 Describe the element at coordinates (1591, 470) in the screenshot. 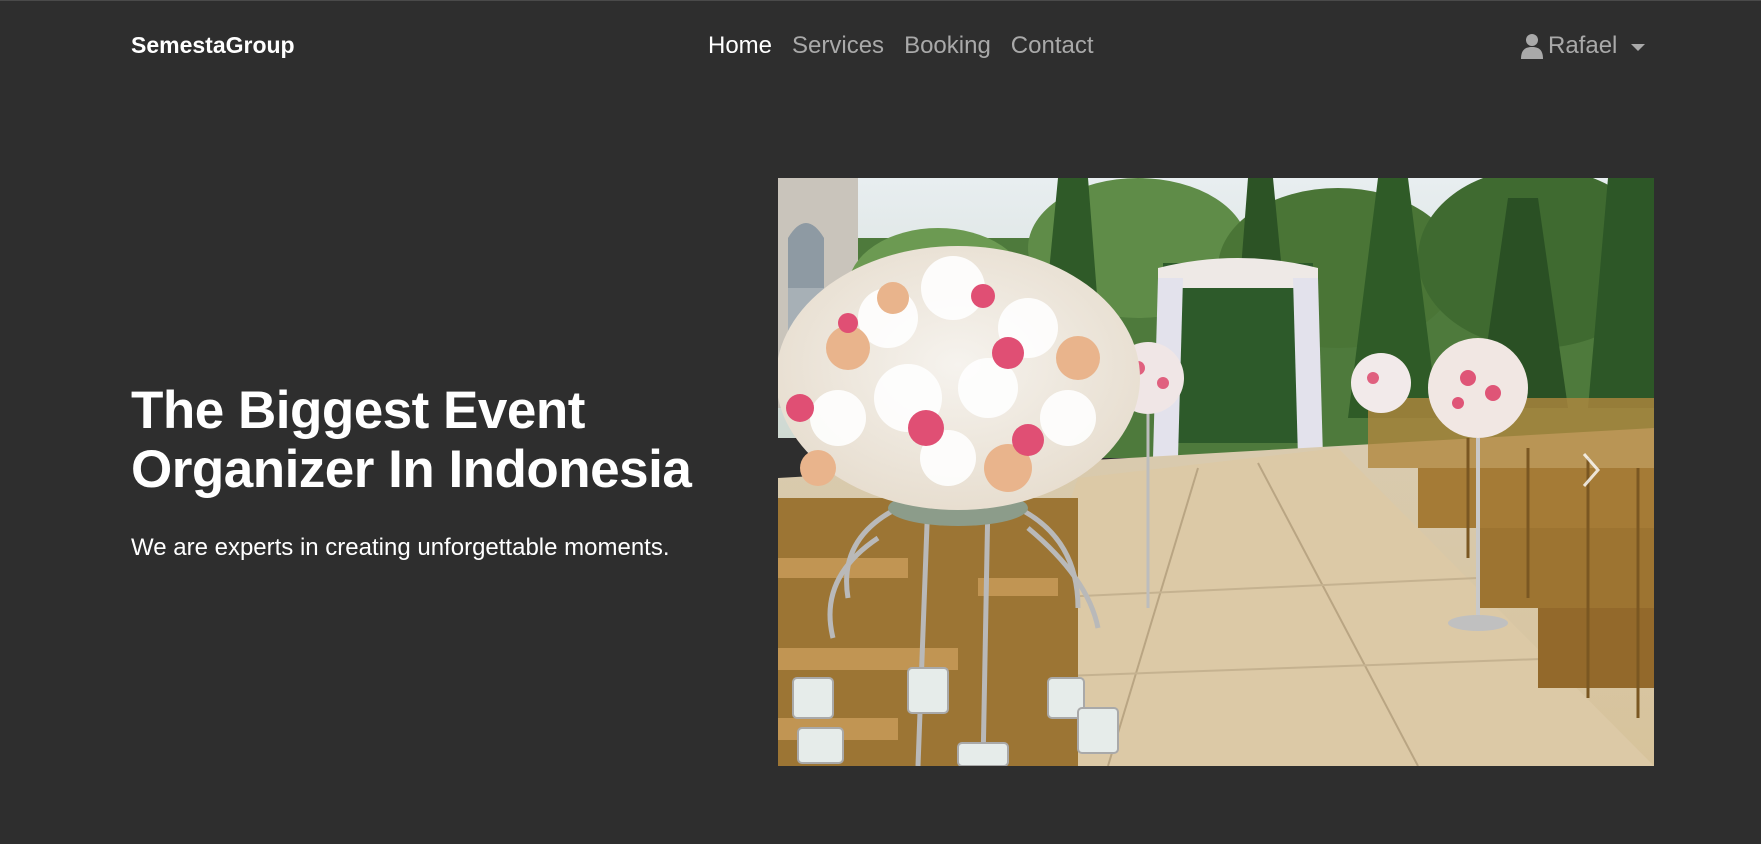

I see `chevron-right-icon` at that location.